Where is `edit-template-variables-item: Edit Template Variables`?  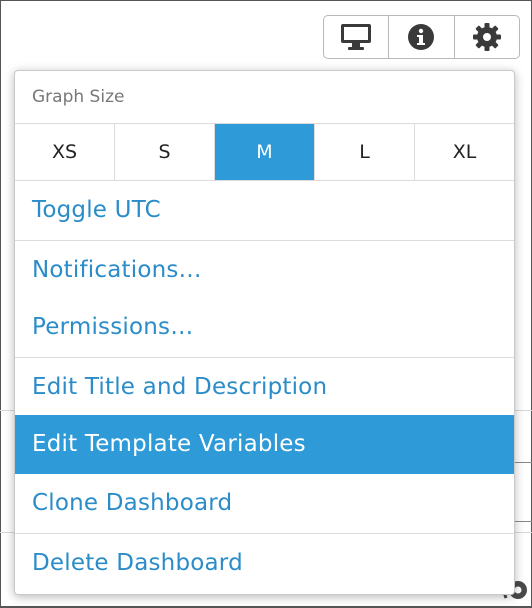 edit-template-variables-item: Edit Template Variables is located at coordinates (264, 444).